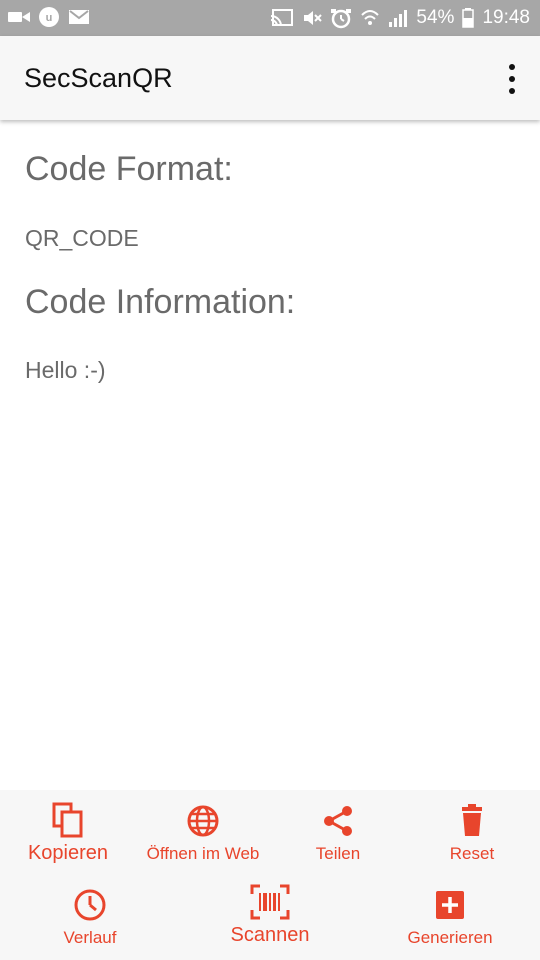  What do you see at coordinates (79, 17) in the screenshot?
I see `gmail-icon` at bounding box center [79, 17].